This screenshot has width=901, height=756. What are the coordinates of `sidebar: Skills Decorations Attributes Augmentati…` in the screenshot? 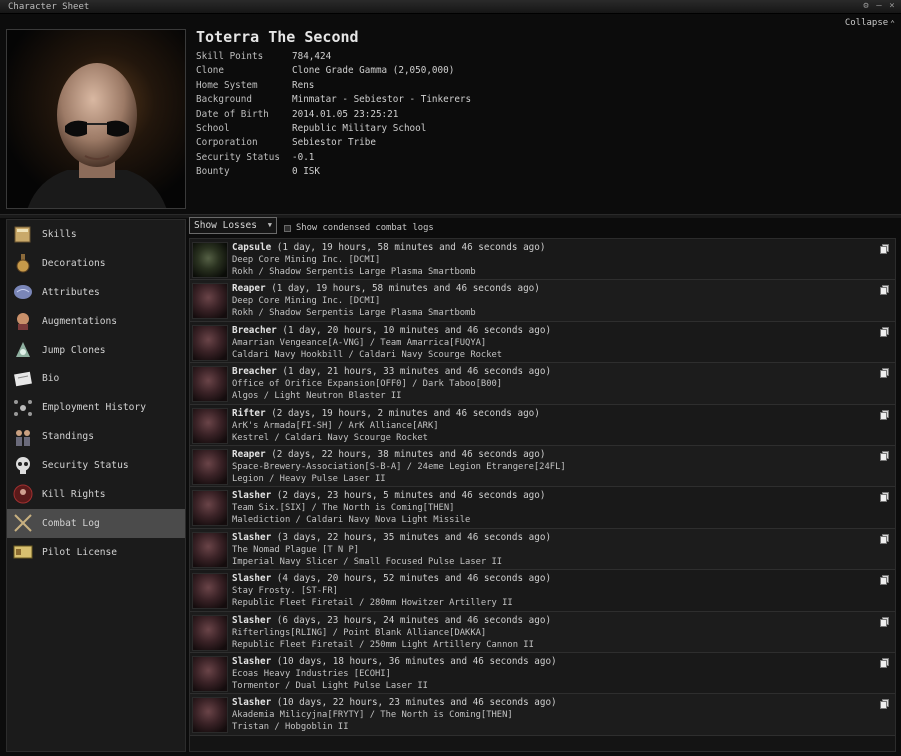 It's located at (96, 485).